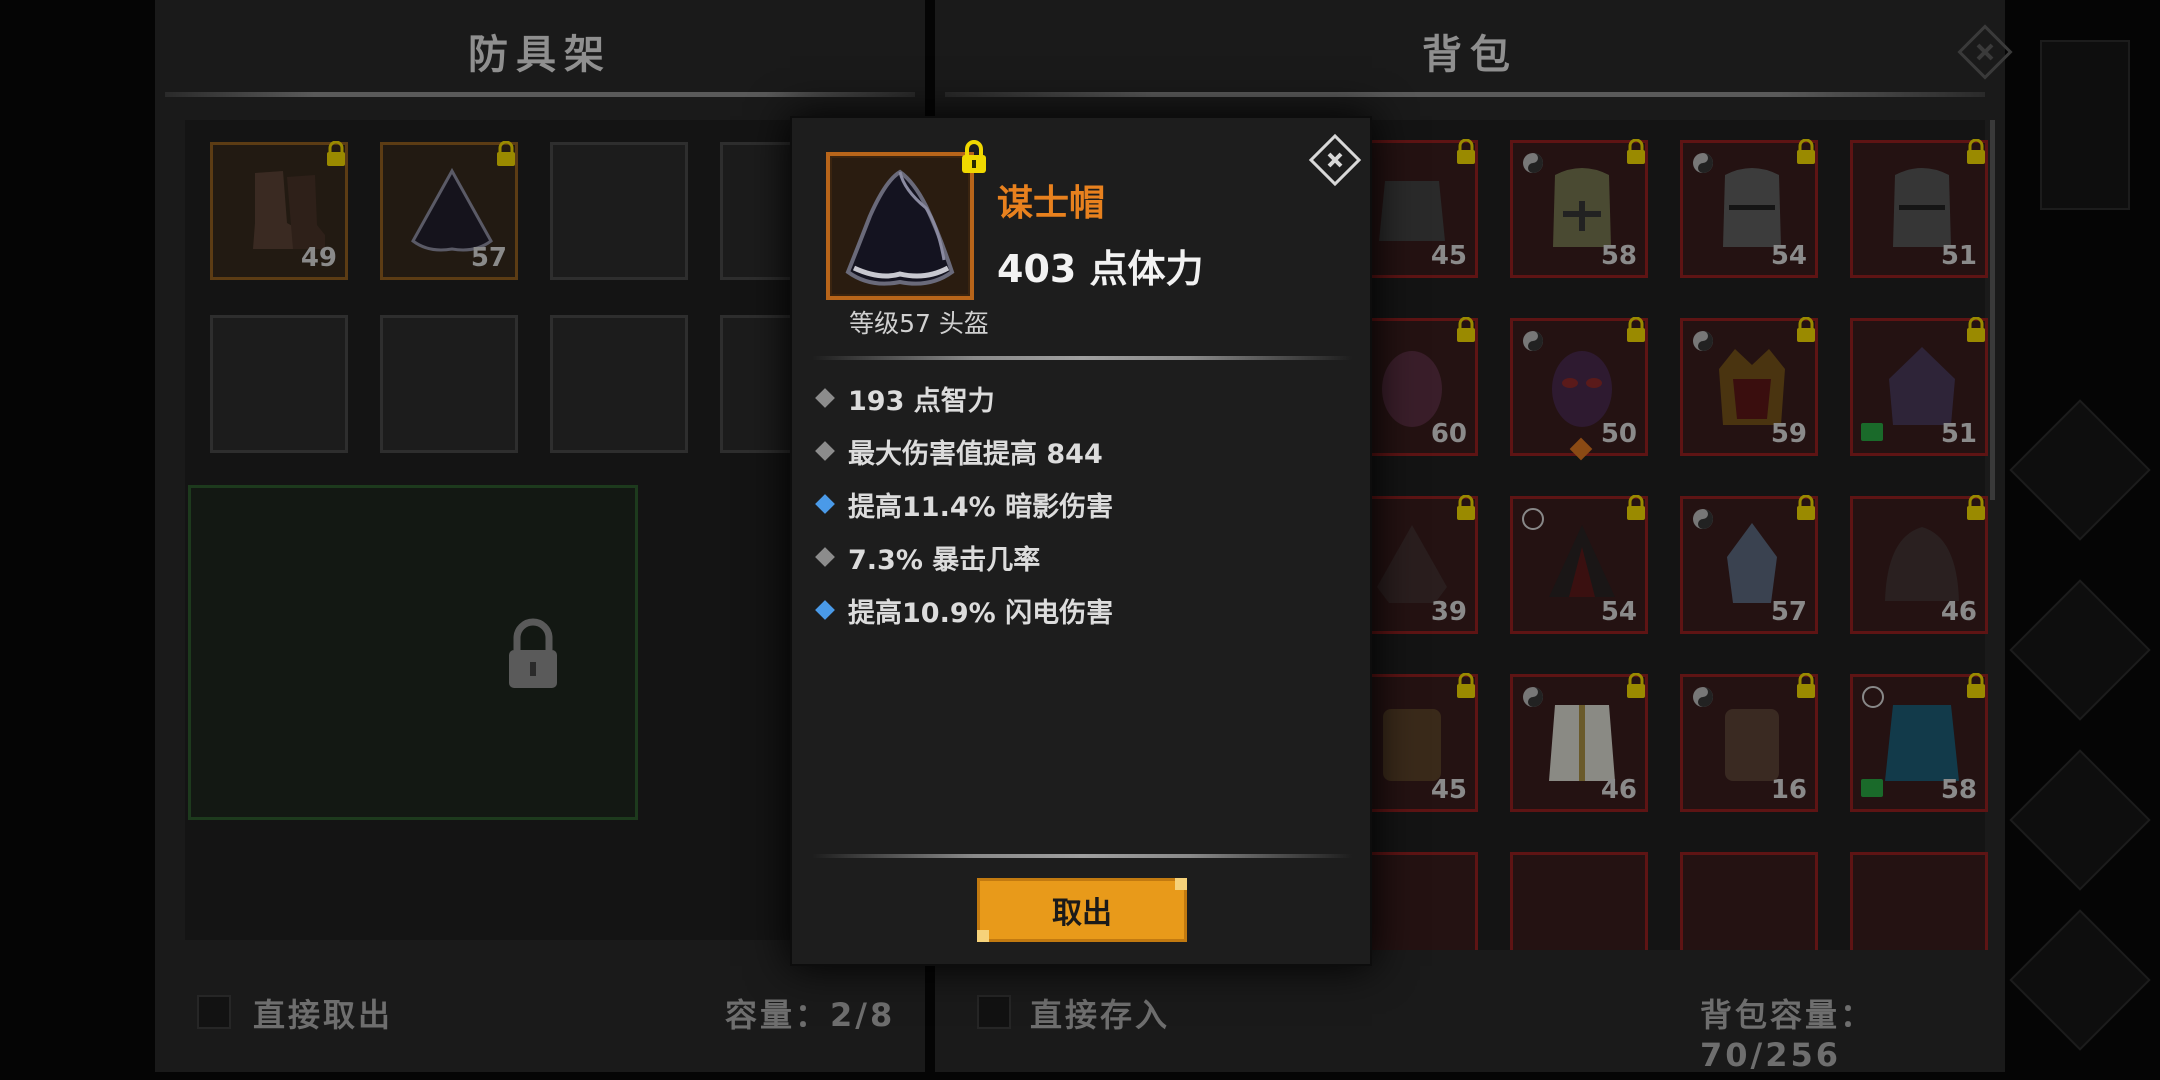 The image size is (2160, 1080). I want to click on stat-text: 7.3% 暴击几率, so click(944, 560).